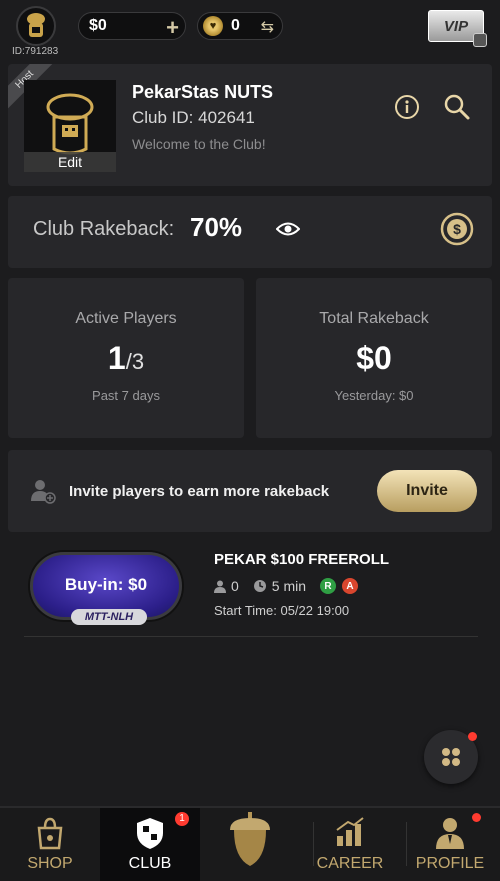  I want to click on tournament-start-time: Start Time: 05/22 19:00, so click(282, 610).